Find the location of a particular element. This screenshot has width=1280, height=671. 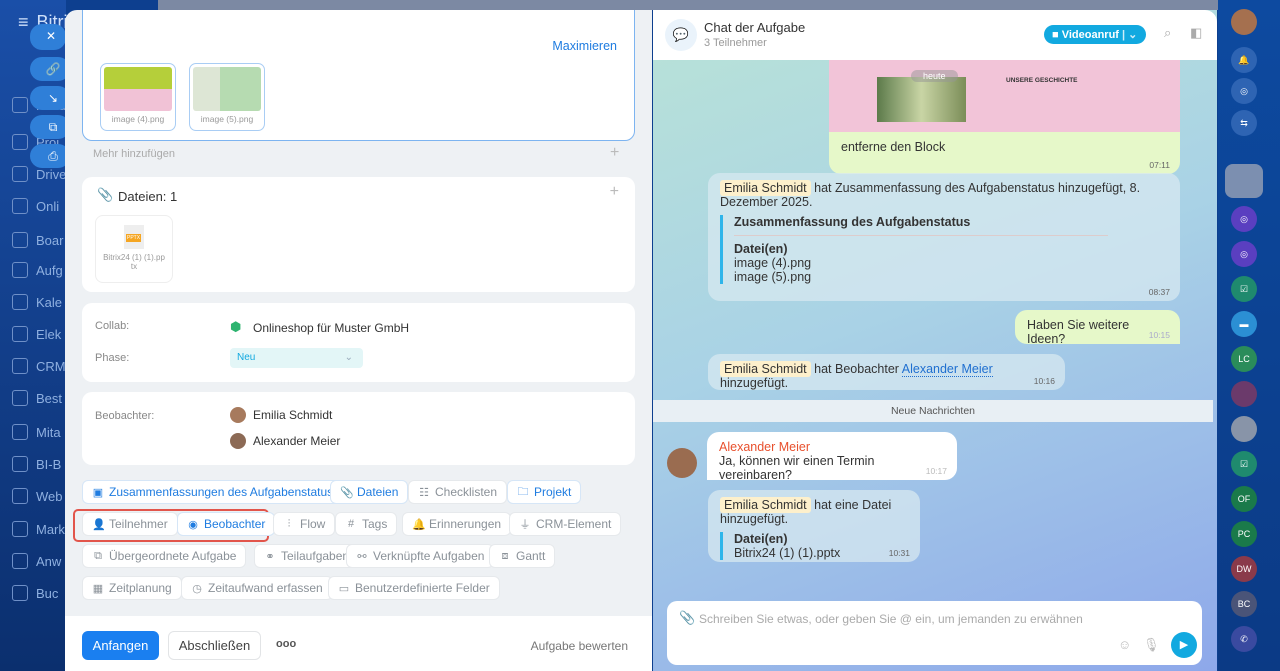

emoji-icon: ☺ is located at coordinates (1124, 644).